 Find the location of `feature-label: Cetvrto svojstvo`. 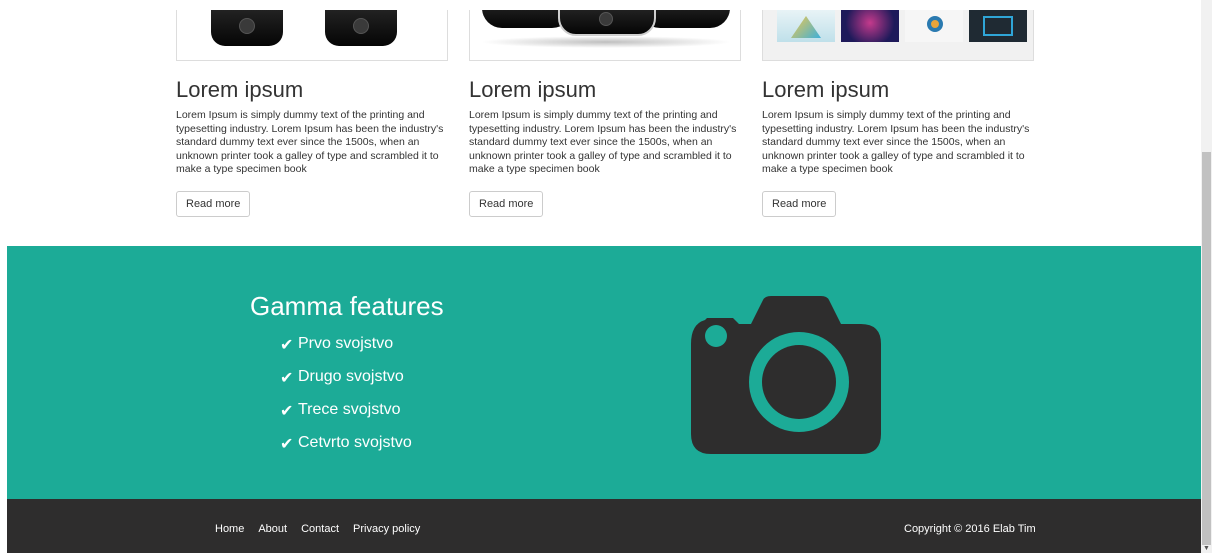

feature-label: Cetvrto svojstvo is located at coordinates (355, 442).